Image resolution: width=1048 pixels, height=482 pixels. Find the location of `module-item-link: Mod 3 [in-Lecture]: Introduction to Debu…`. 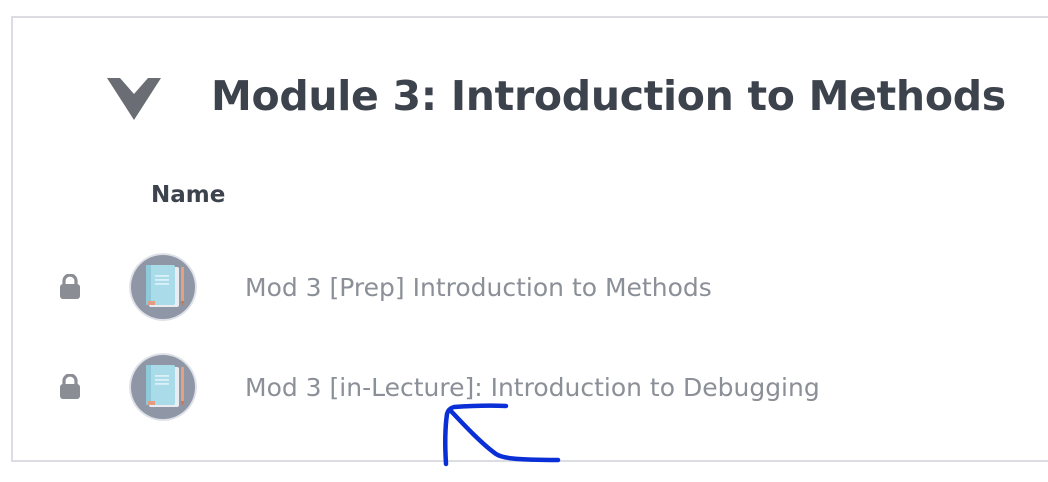

module-item-link: Mod 3 [in-Lecture]: Introduction to Debu… is located at coordinates (532, 388).